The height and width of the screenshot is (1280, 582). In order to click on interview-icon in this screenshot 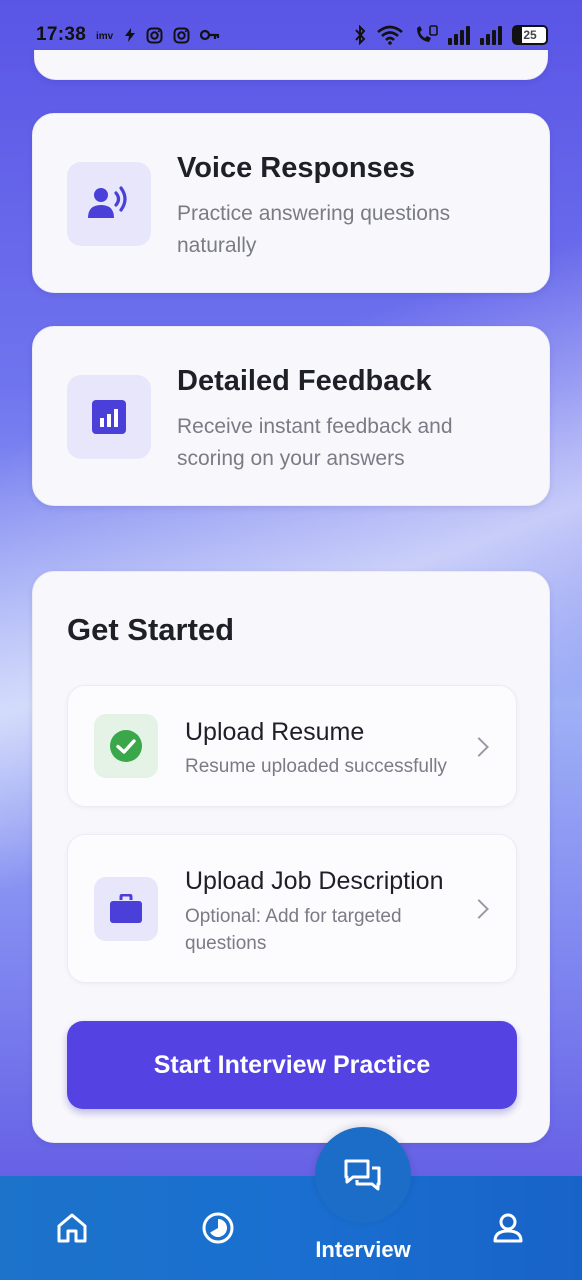, I will do `click(362, 1175)`.